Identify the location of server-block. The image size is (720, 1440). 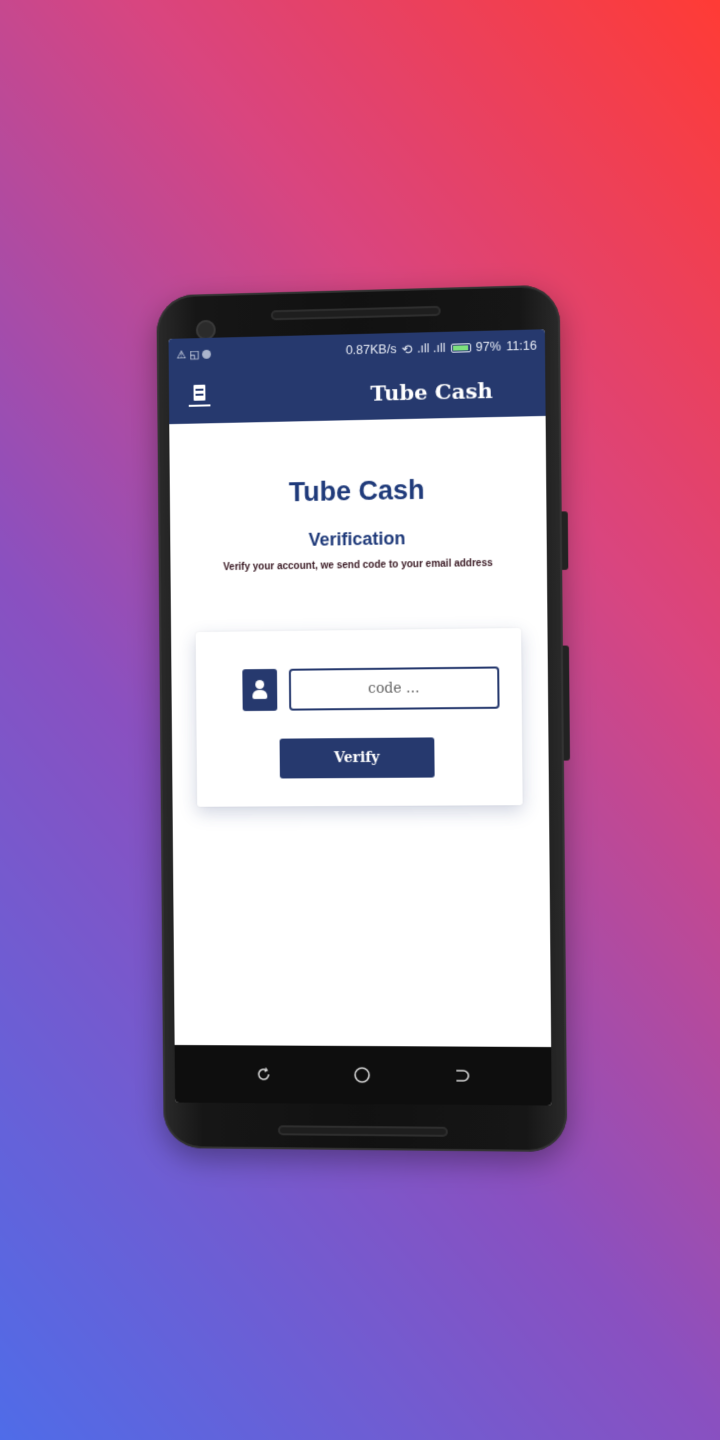
(199, 392).